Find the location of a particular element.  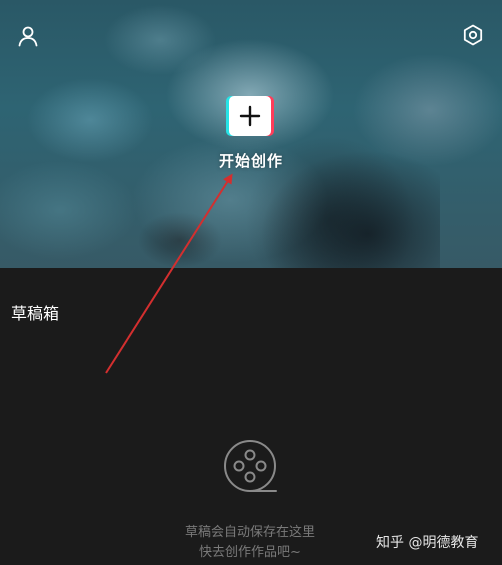

film-reel-icon is located at coordinates (250, 466).